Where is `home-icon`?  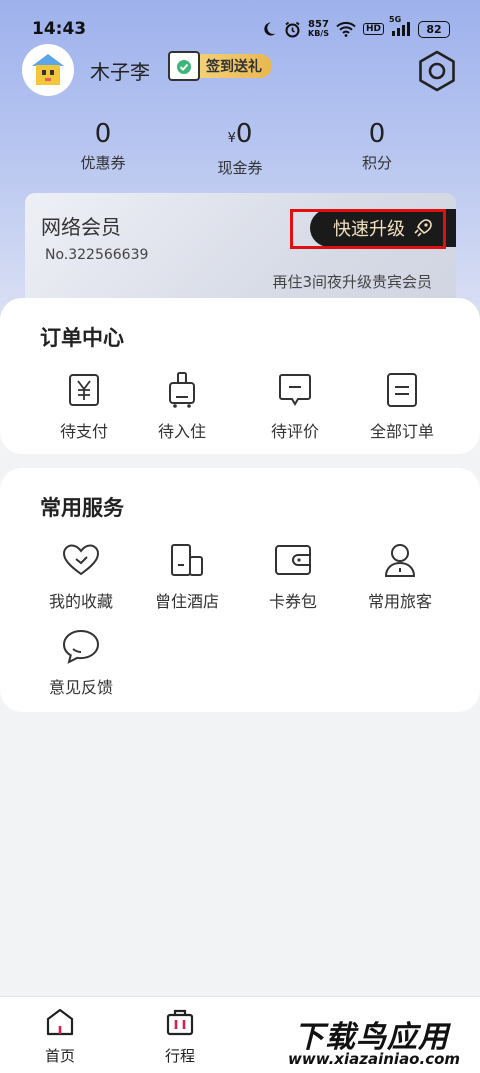
home-icon is located at coordinates (60, 1022).